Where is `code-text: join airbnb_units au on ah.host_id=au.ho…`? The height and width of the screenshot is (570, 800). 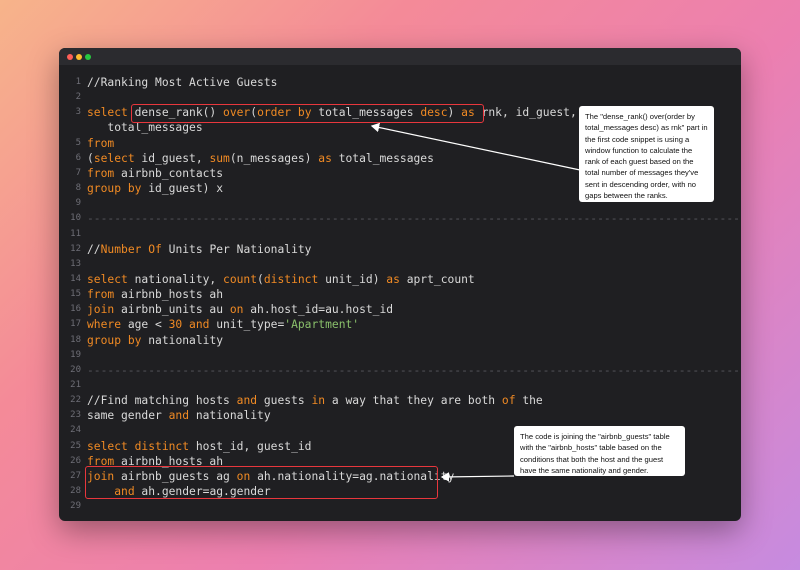 code-text: join airbnb_units au on ah.host_id=au.ho… is located at coordinates (240, 310).